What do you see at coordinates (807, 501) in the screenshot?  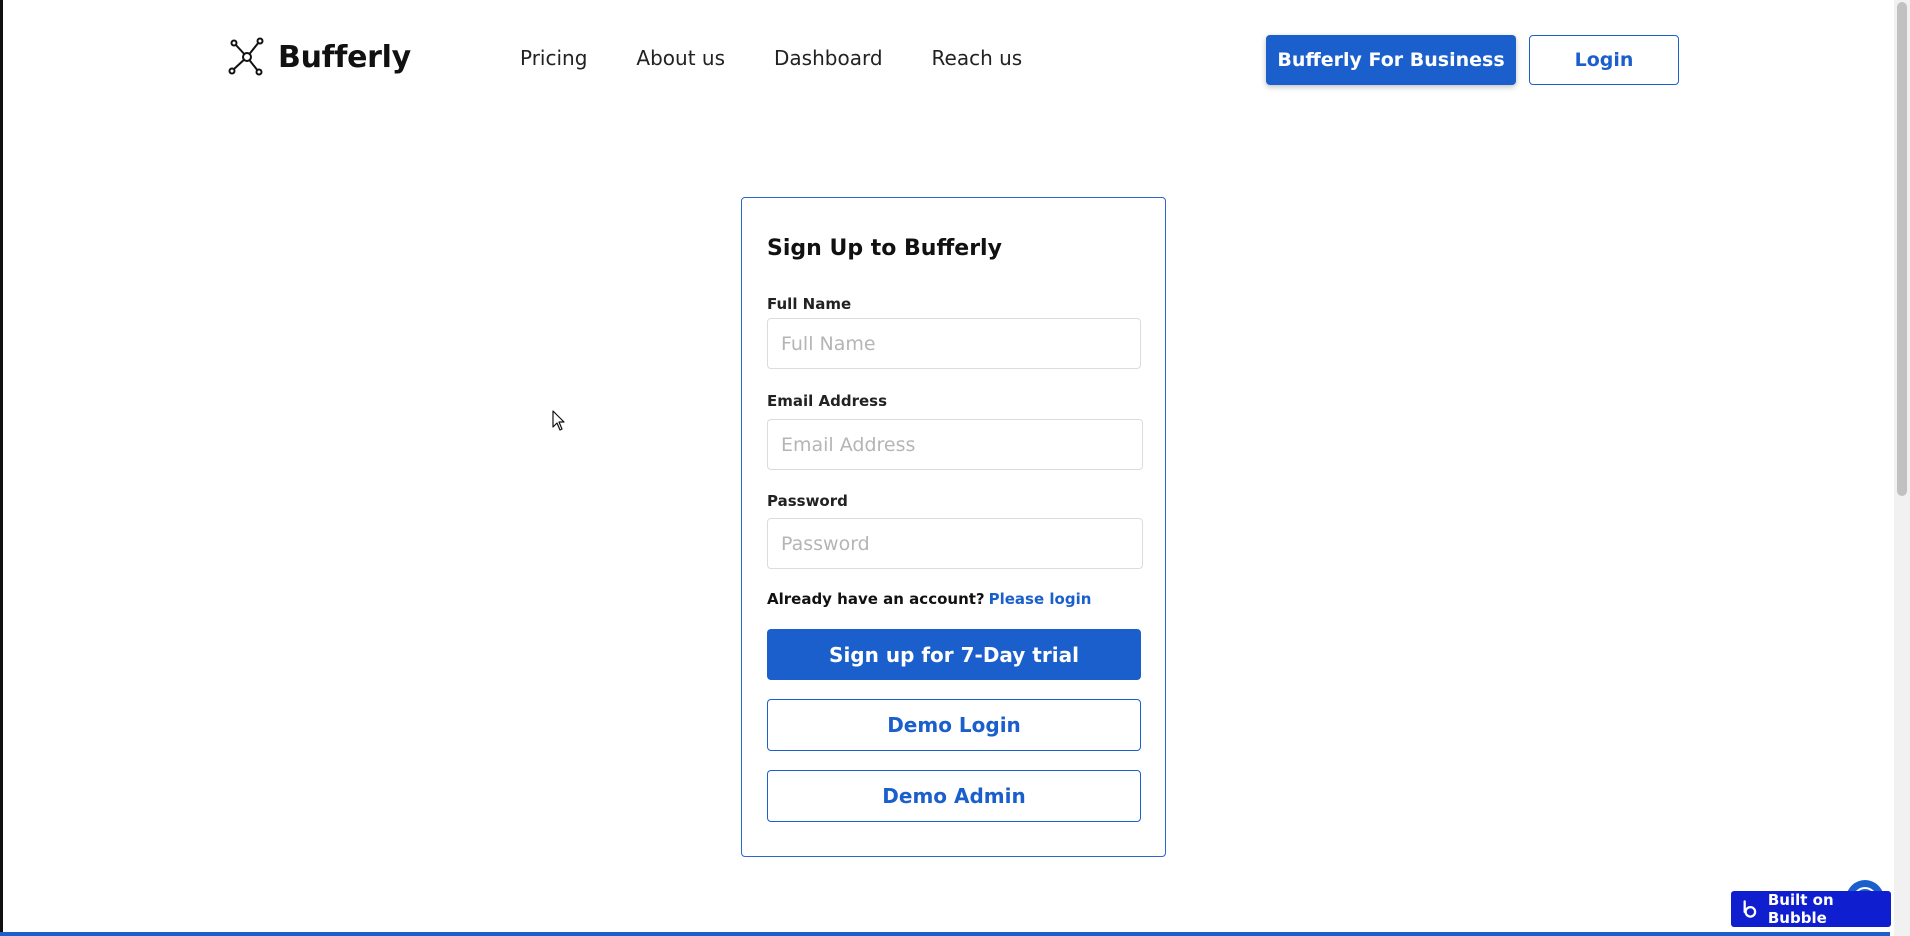 I see `password-label: Password` at bounding box center [807, 501].